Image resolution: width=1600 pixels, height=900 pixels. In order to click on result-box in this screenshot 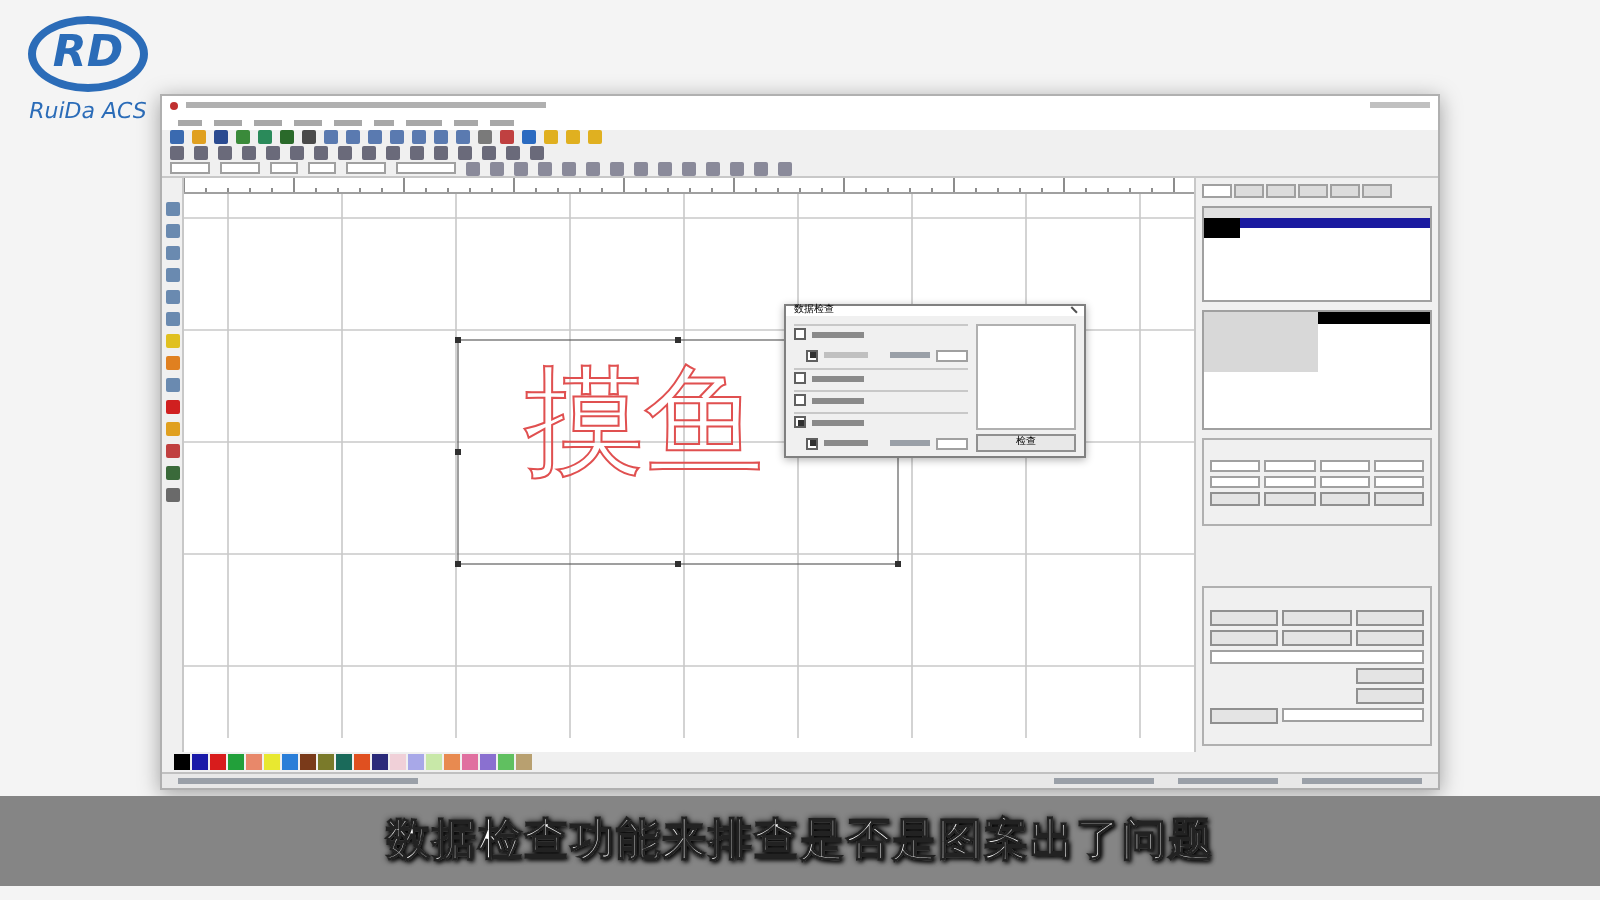, I will do `click(1026, 377)`.